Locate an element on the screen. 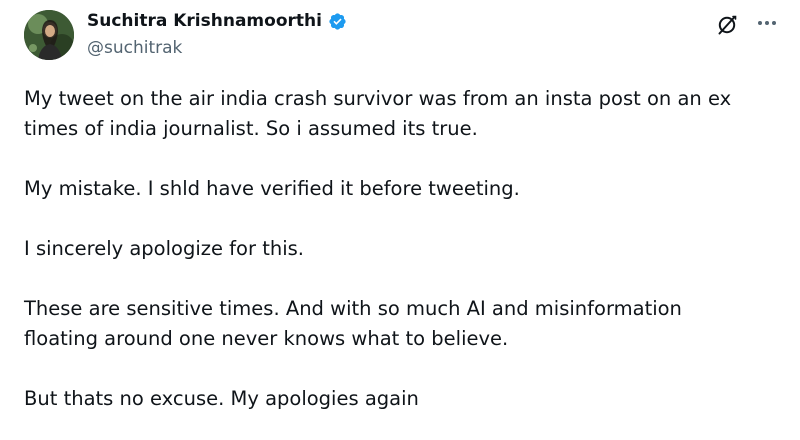 This screenshot has width=800, height=440. tweet-paragraph: I sincerely apologize for this. is located at coordinates (164, 248).